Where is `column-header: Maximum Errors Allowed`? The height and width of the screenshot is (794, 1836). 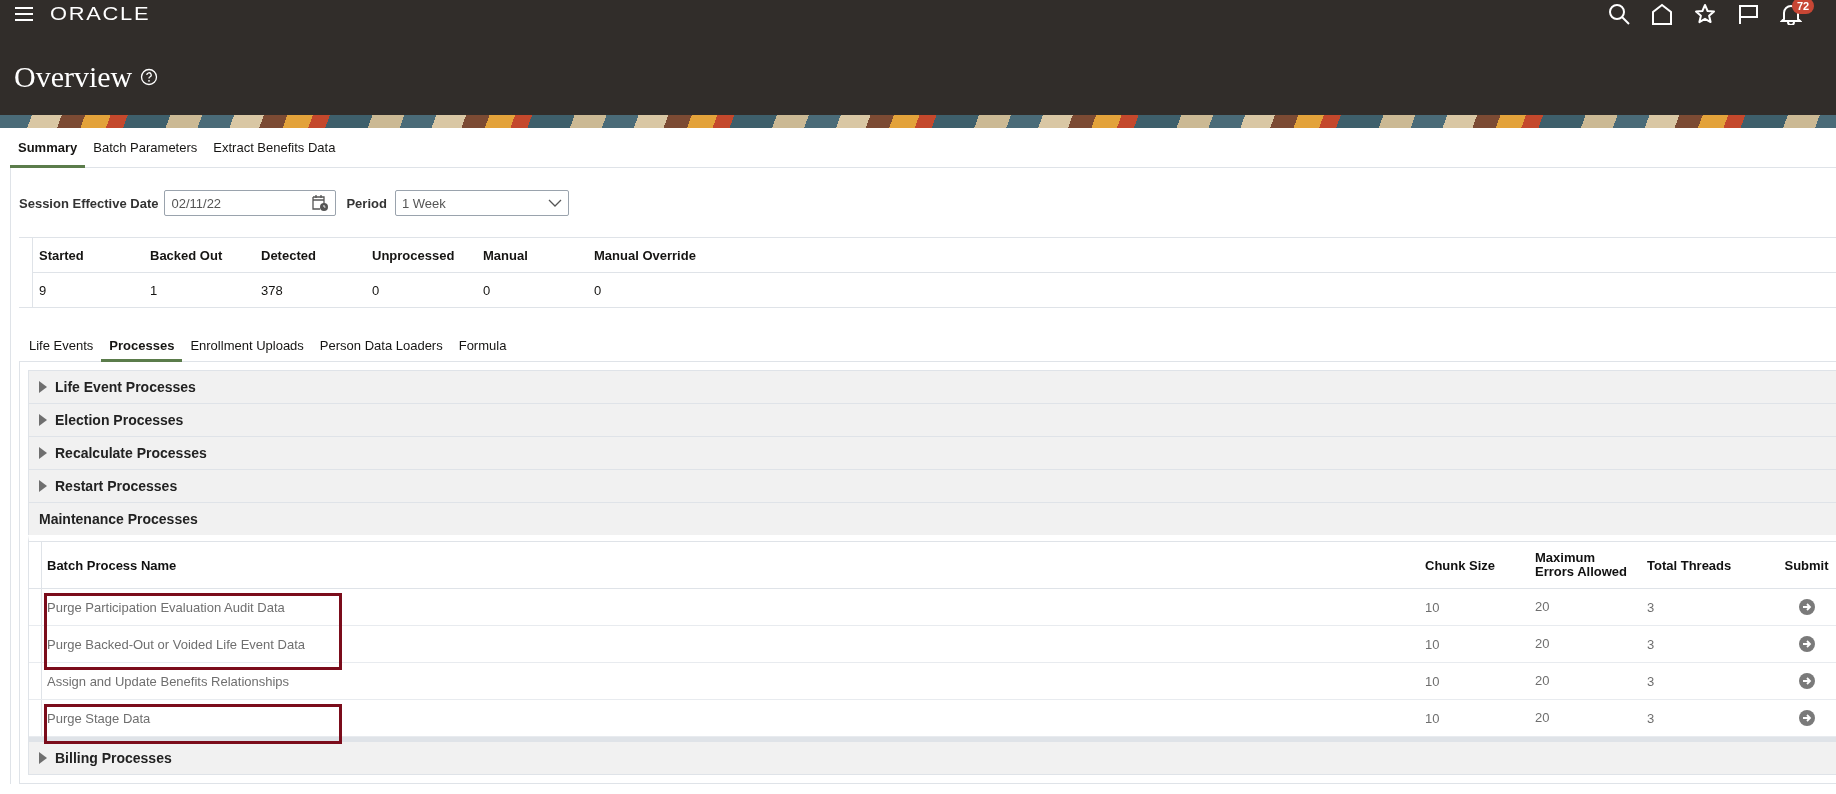 column-header: Maximum Errors Allowed is located at coordinates (1581, 565).